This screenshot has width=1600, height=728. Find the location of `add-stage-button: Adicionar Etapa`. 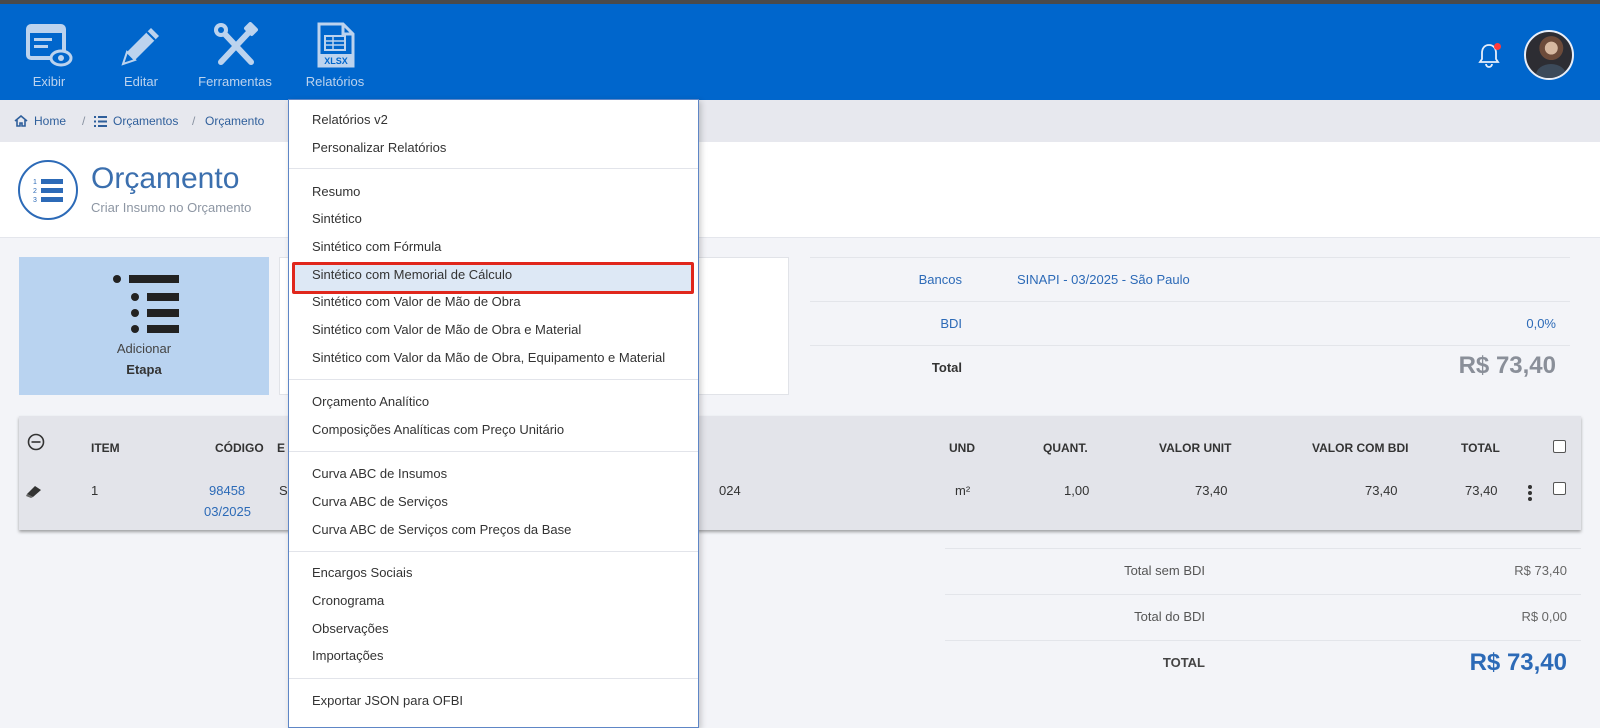

add-stage-button: Adicionar Etapa is located at coordinates (144, 326).